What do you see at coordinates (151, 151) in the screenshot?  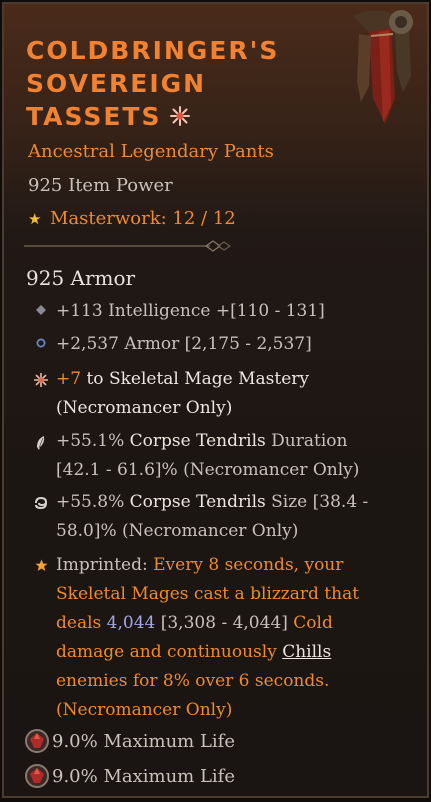 I see `item-type: Ancestral Legendary Pants` at bounding box center [151, 151].